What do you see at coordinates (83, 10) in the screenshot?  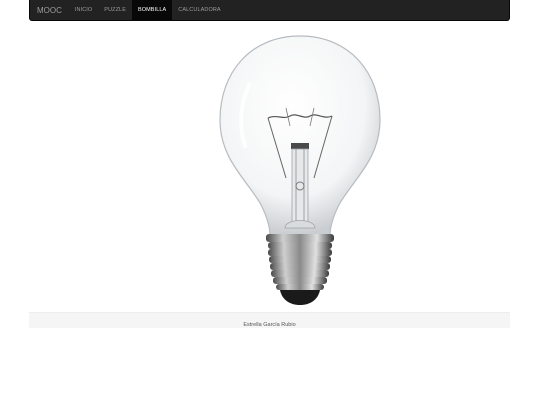 I see `nav-item-inicio: INICIO` at bounding box center [83, 10].